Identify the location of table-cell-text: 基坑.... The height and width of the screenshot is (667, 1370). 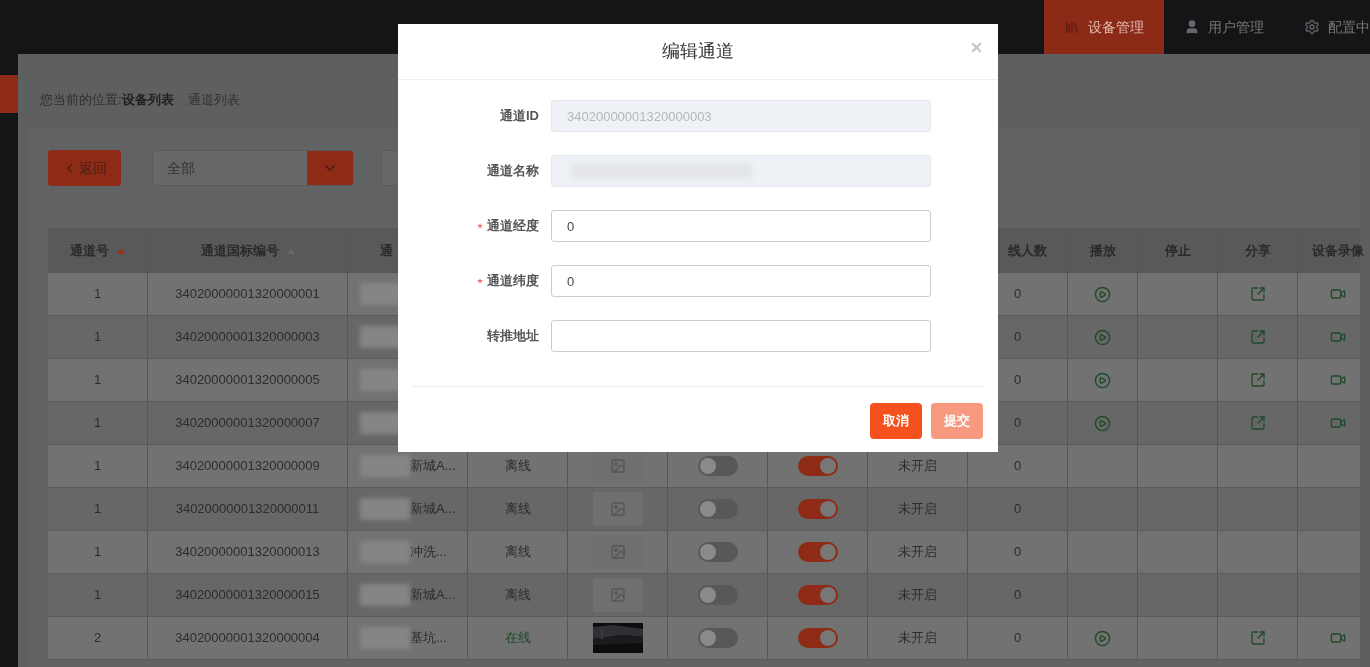
(428, 638).